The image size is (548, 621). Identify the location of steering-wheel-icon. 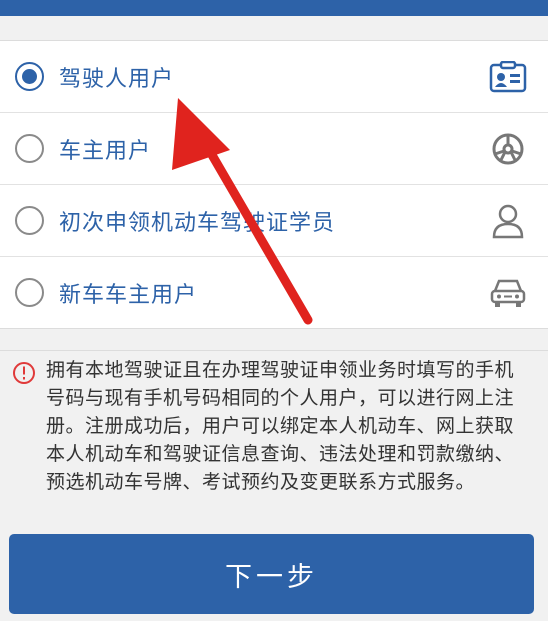
(508, 149).